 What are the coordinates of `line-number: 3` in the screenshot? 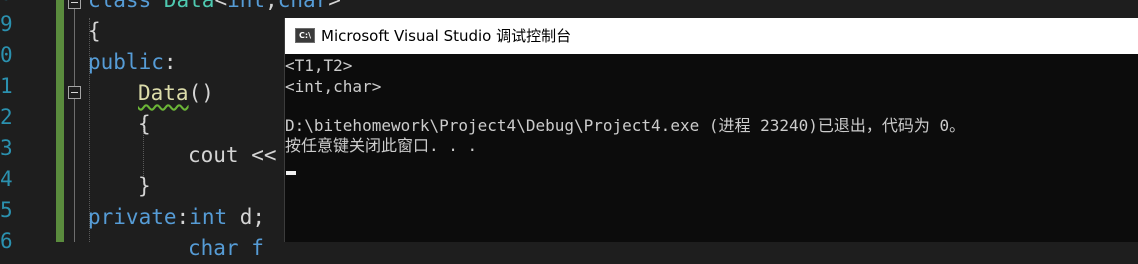 It's located at (6, 148).